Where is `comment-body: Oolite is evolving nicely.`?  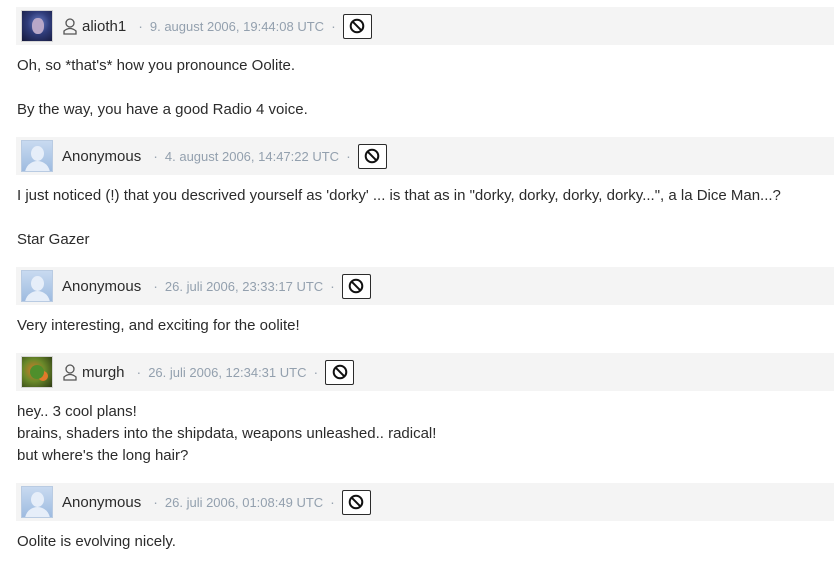 comment-body: Oolite is evolving nicely. is located at coordinates (425, 542).